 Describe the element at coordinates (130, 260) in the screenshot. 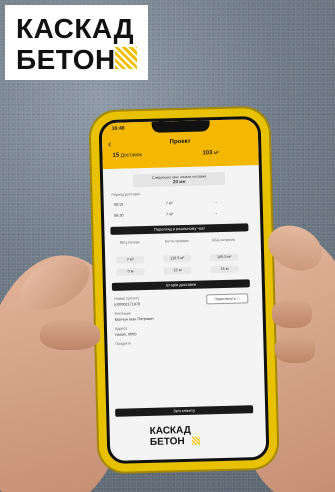

I see `grid-cell: 3 м³` at that location.